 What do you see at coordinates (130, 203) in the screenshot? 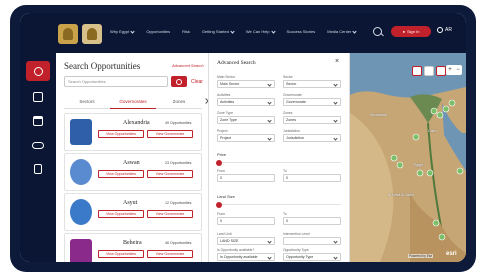
I see `governorate-name: Asyut` at bounding box center [130, 203].